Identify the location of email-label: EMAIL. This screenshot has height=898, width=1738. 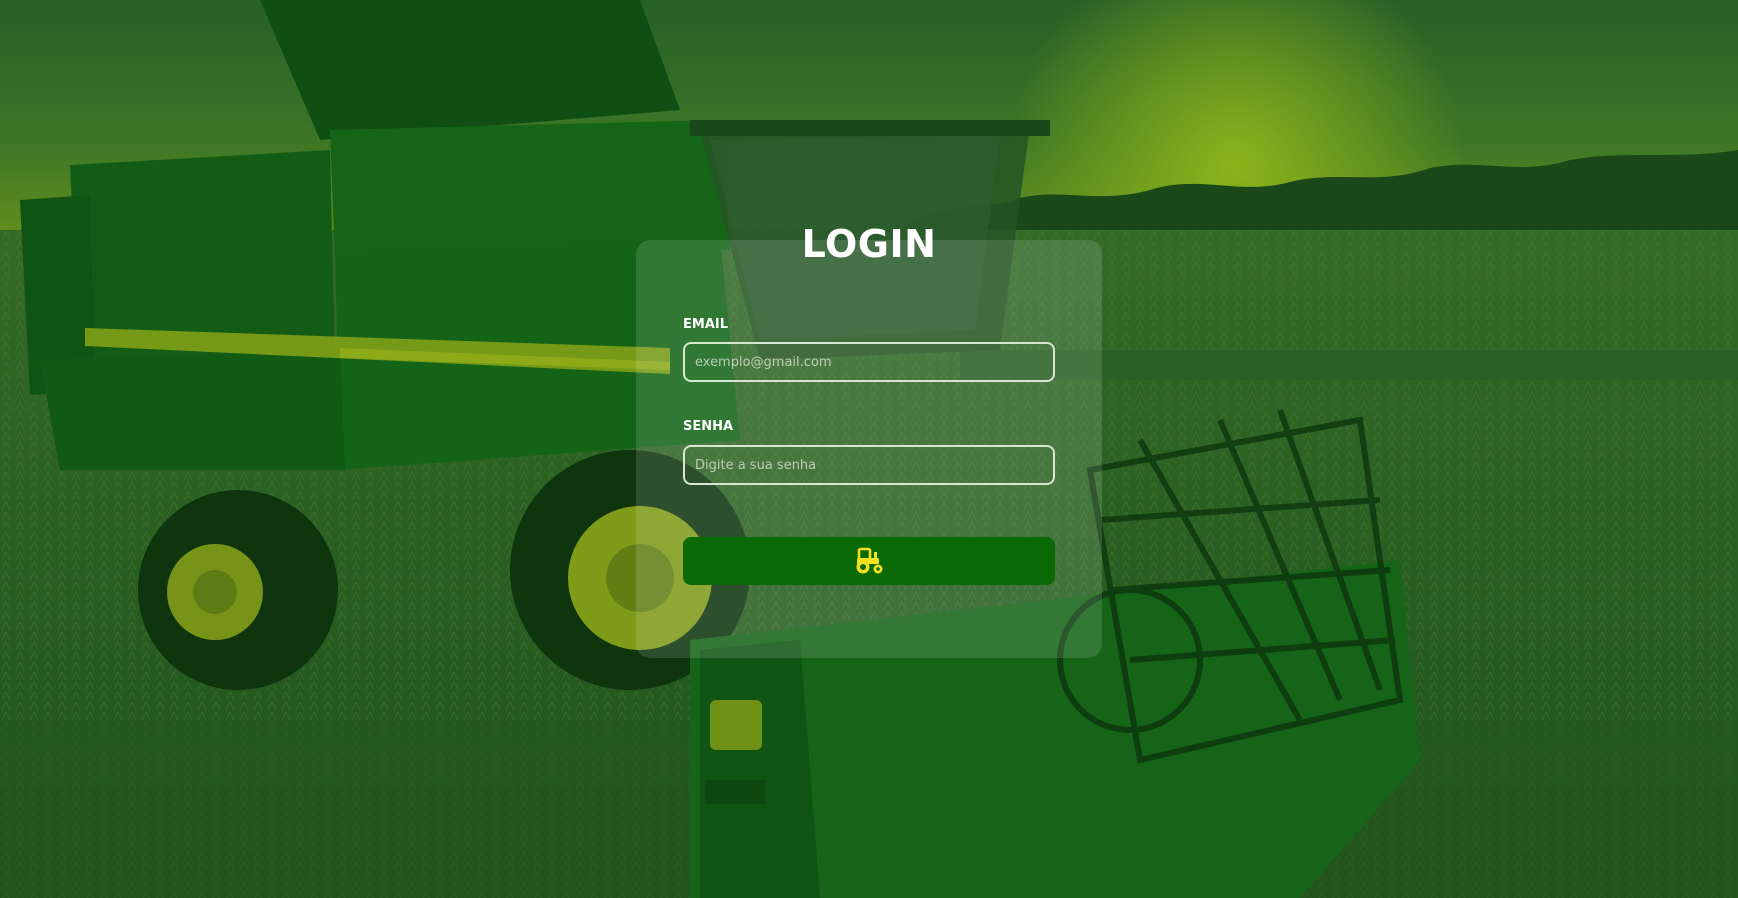
(705, 324).